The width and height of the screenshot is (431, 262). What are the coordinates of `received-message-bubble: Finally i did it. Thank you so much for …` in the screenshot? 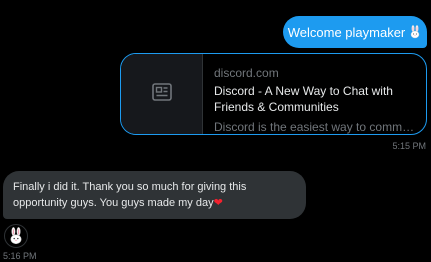 It's located at (154, 195).